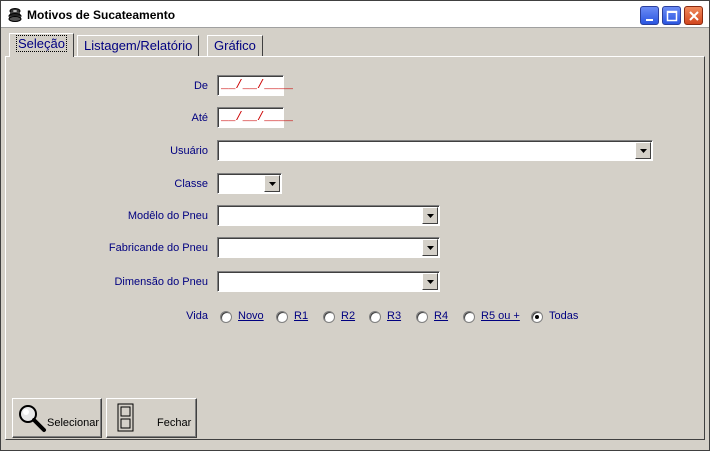 Image resolution: width=710 pixels, height=451 pixels. I want to click on close-icon, so click(694, 16).